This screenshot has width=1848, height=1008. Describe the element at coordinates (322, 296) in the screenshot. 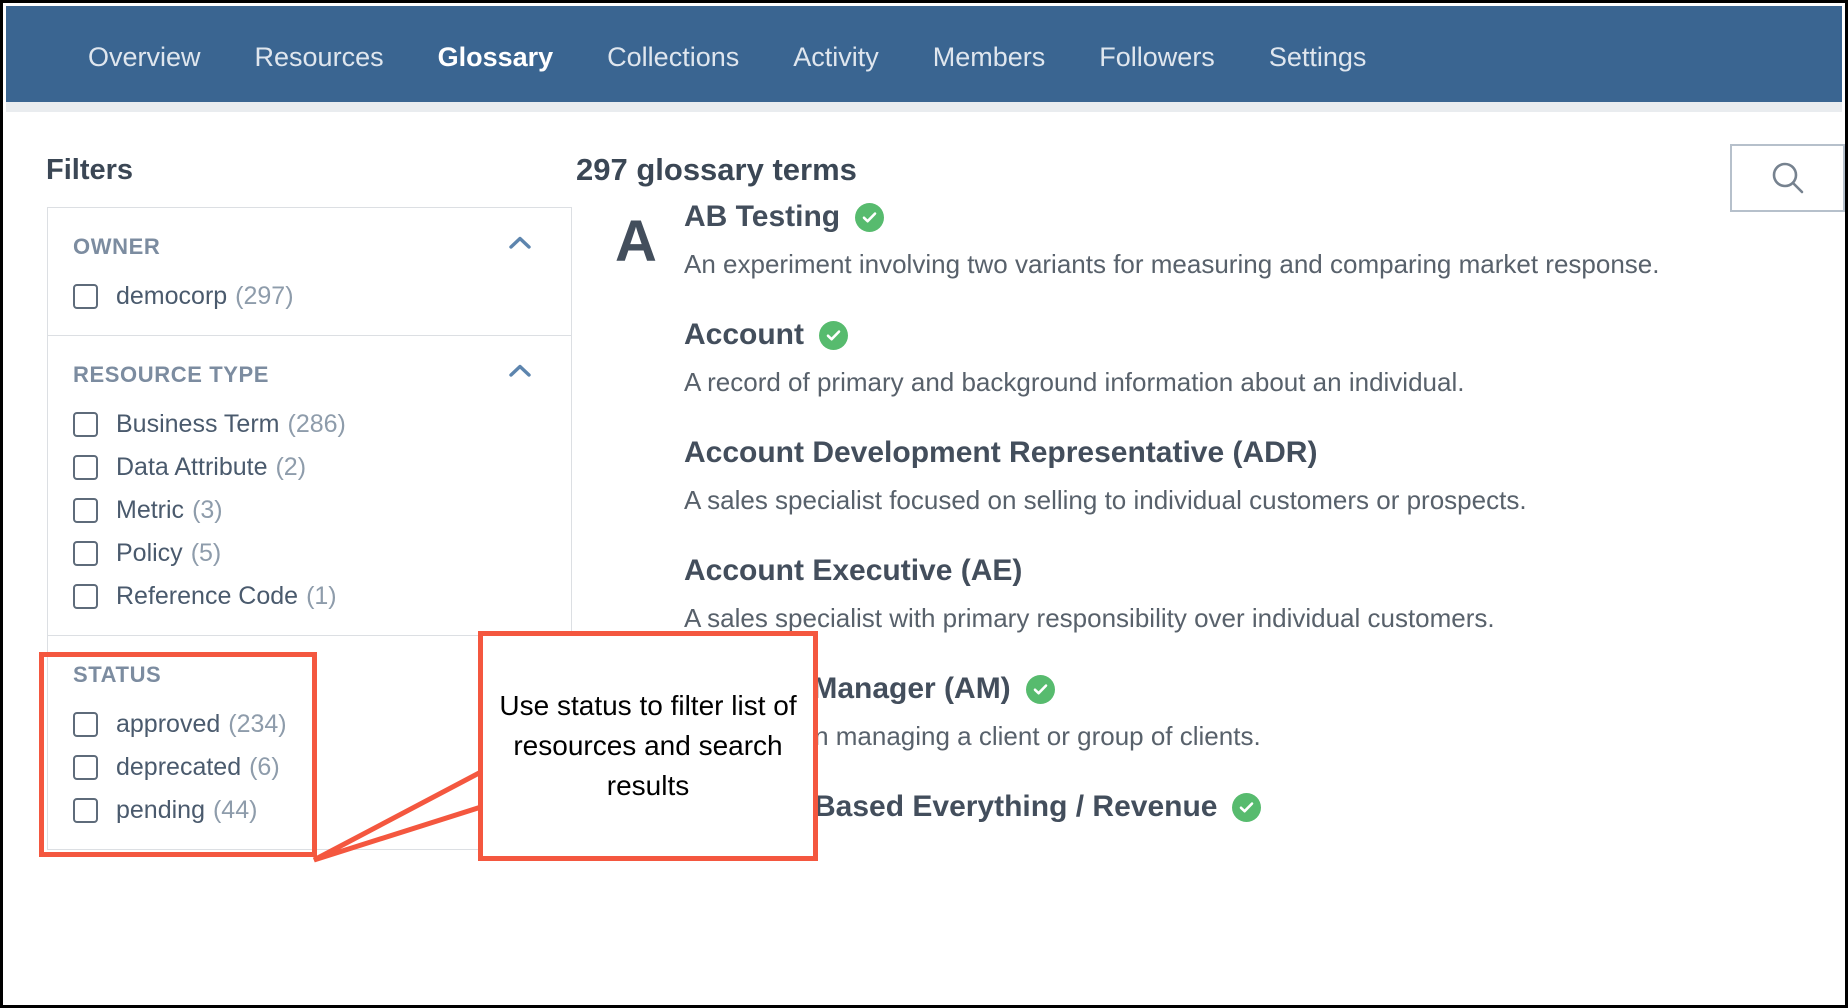

I see `filter-option-democorp: democorp (297)` at that location.